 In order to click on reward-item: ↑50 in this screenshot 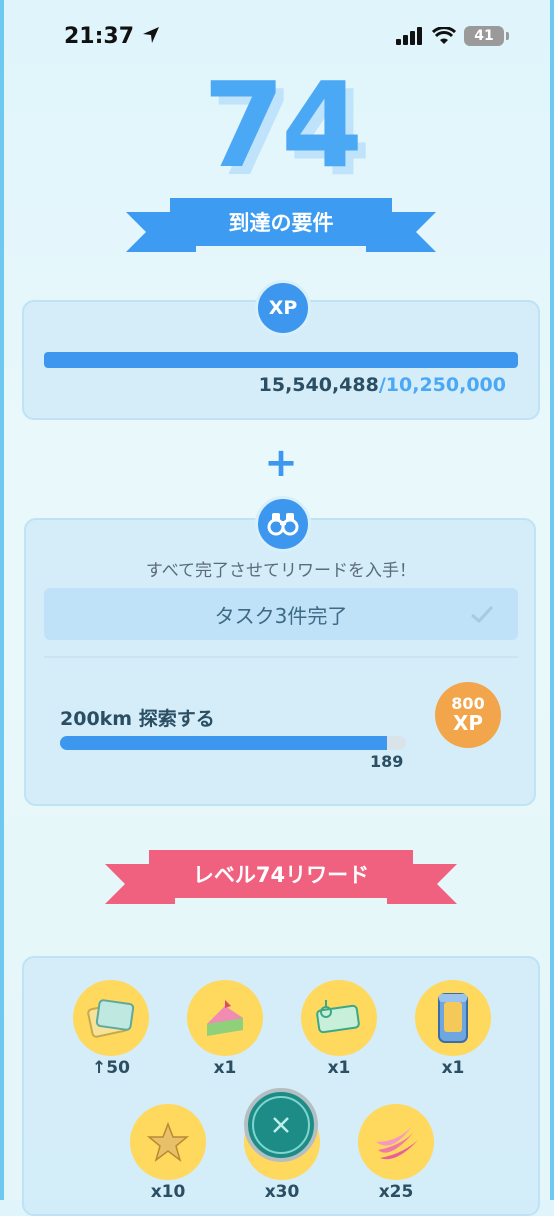, I will do `click(111, 1029)`.